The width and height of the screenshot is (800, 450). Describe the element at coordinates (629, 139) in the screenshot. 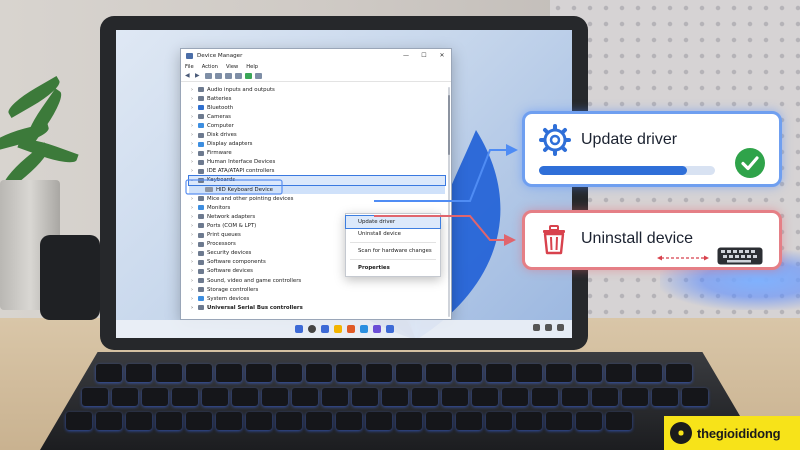

I see `update-driver-callout-label: Update driver` at that location.